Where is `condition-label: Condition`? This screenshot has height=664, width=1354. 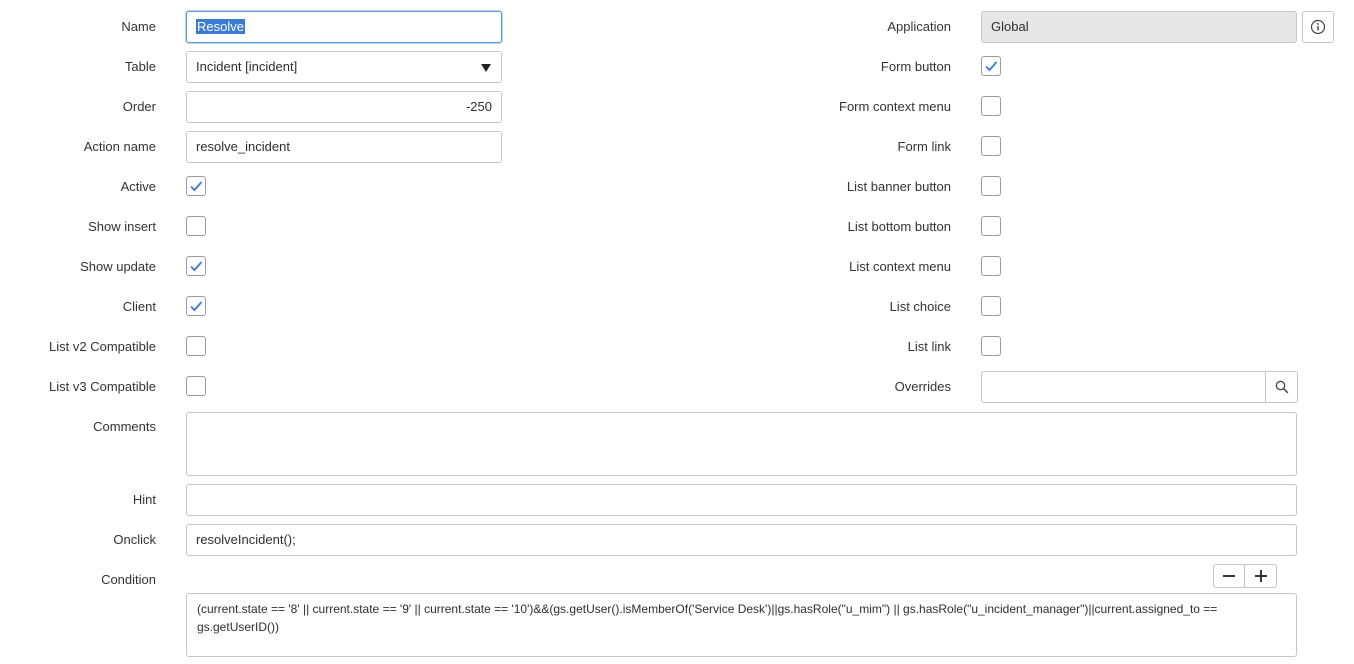
condition-label: Condition is located at coordinates (128, 579).